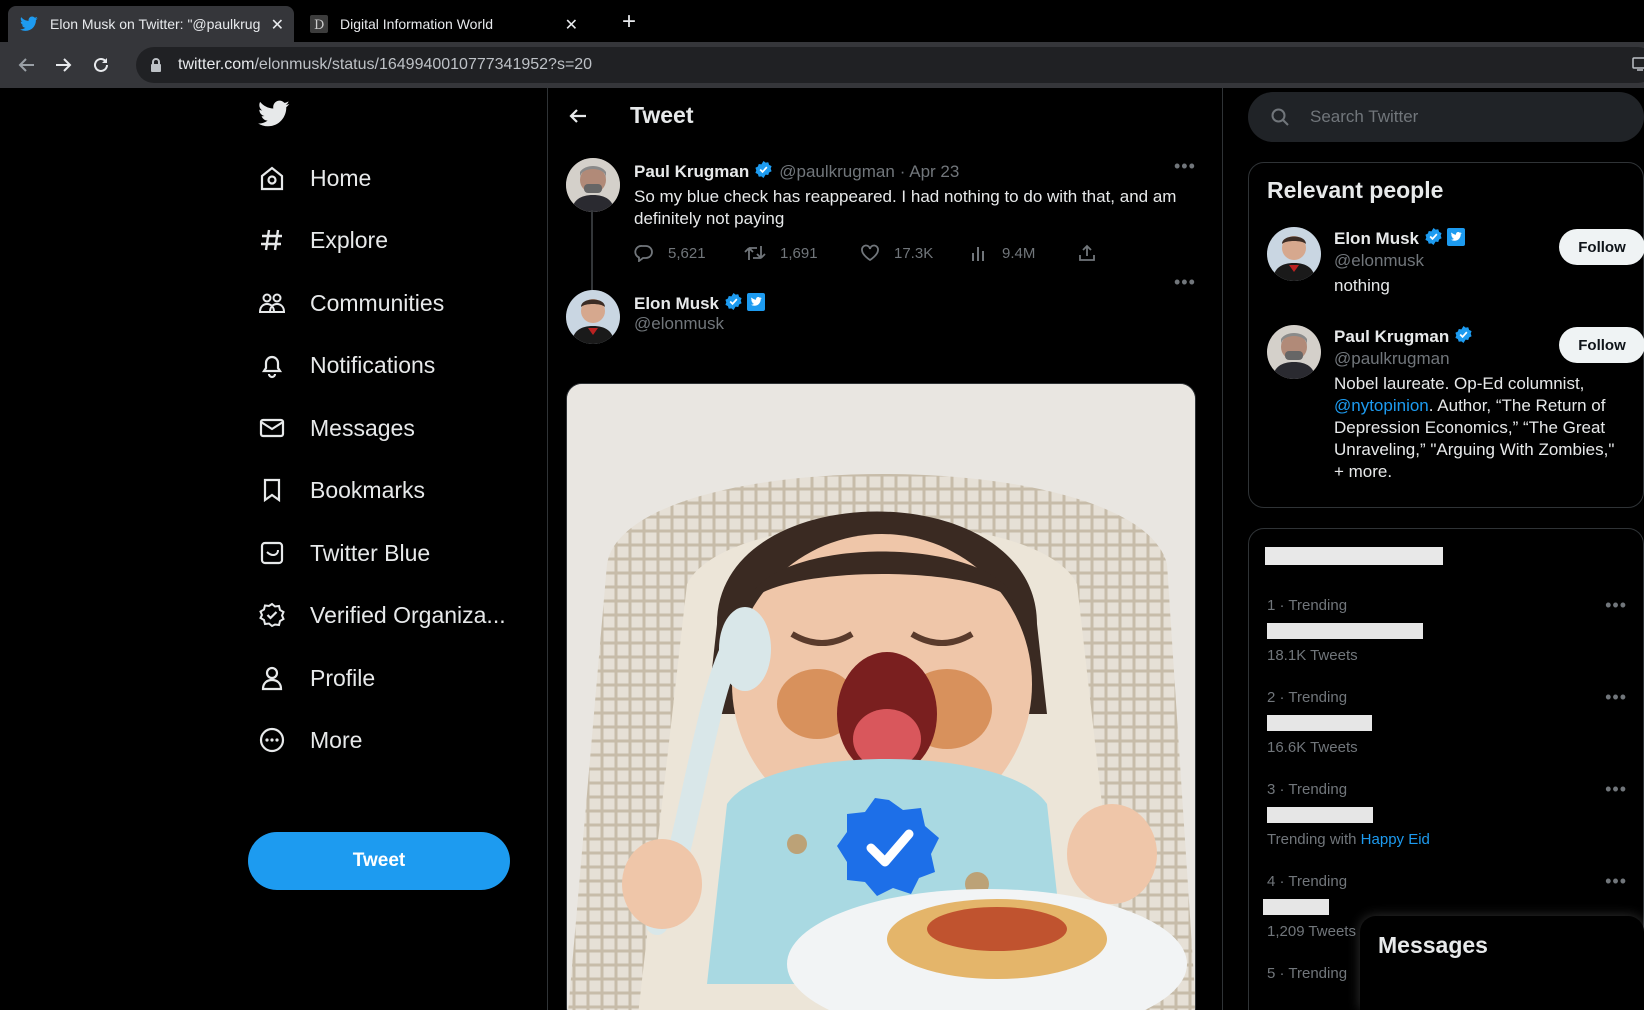 This screenshot has height=1010, width=1644. I want to click on retweet-count: 1,691, so click(799, 253).